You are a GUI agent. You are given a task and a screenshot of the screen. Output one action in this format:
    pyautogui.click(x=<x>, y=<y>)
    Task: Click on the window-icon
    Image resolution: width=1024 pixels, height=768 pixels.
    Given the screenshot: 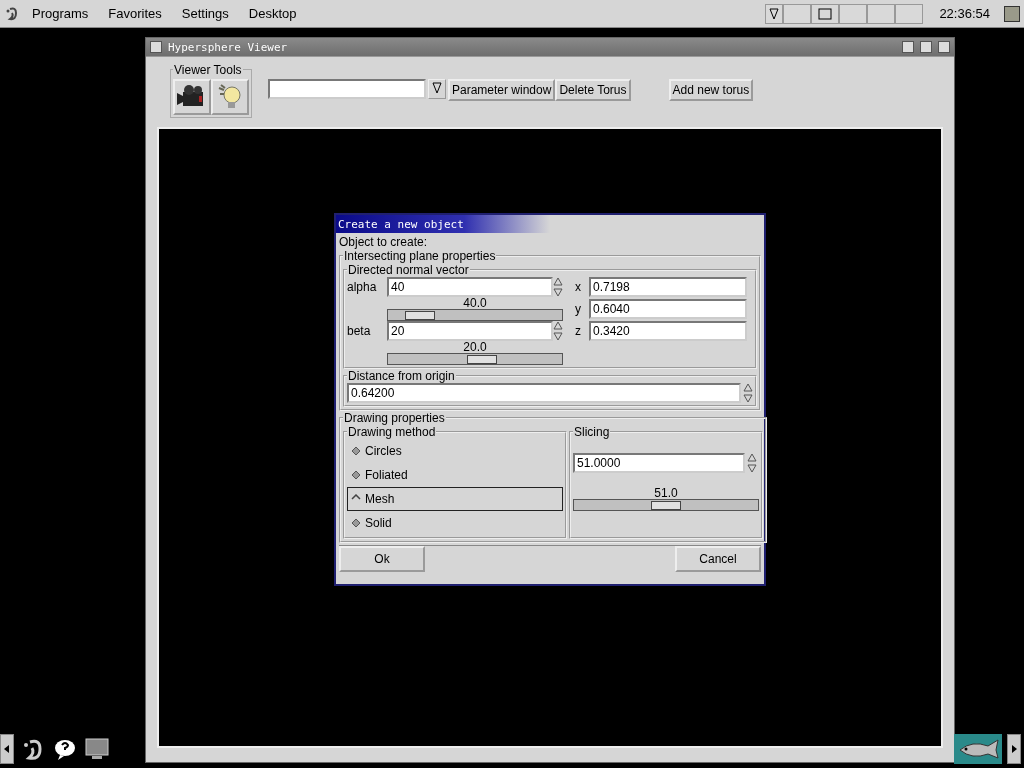 What is the action you would take?
    pyautogui.click(x=825, y=13)
    